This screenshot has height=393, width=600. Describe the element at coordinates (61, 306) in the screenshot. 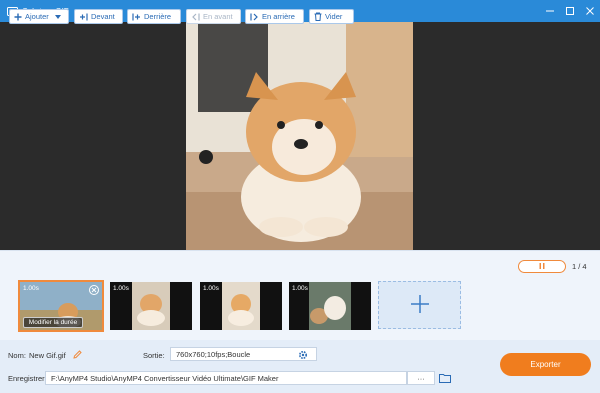

I see `thumbnail-1: 1.00s Modifier la durée` at that location.